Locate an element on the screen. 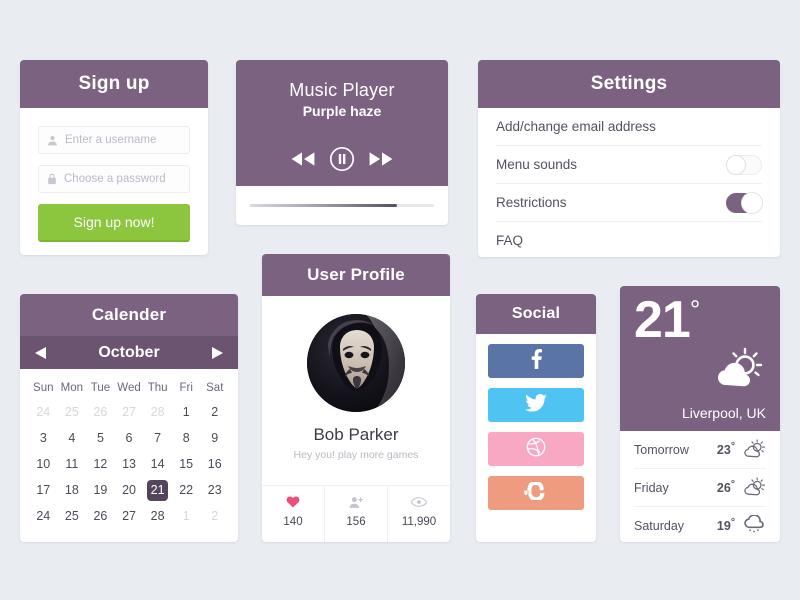  social-card: Social is located at coordinates (536, 418).